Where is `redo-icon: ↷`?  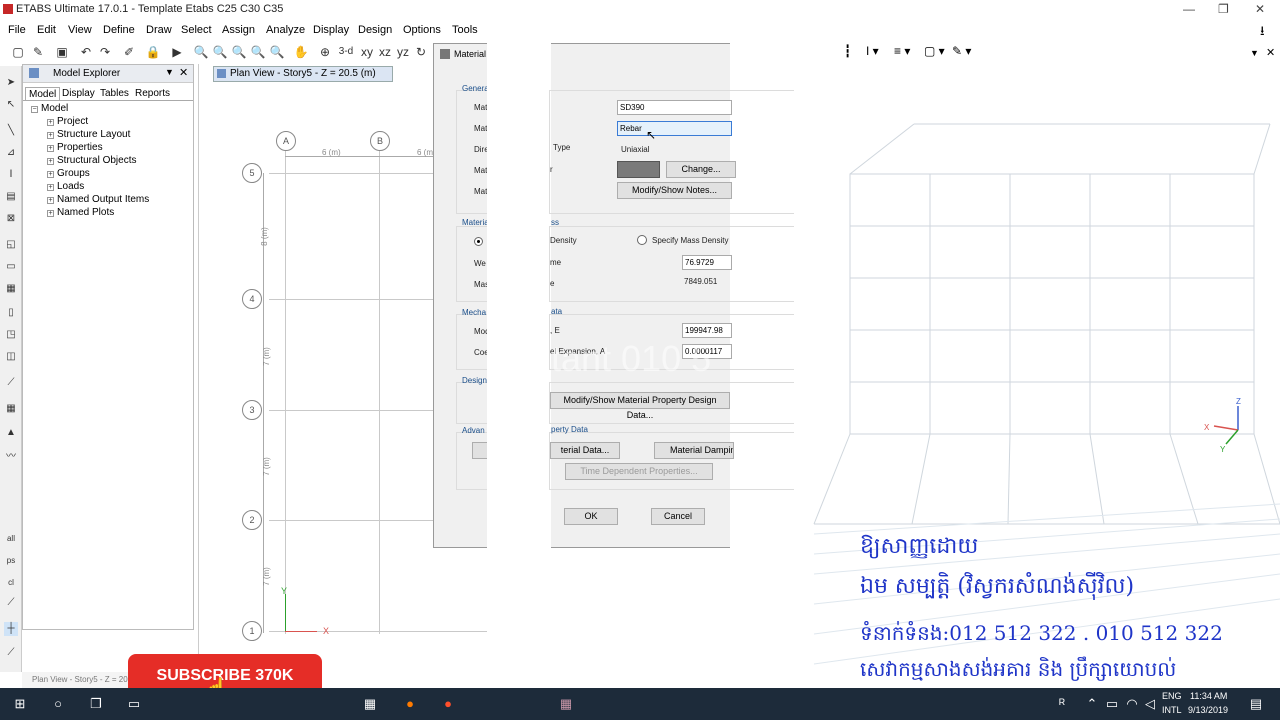 redo-icon: ↷ is located at coordinates (105, 52).